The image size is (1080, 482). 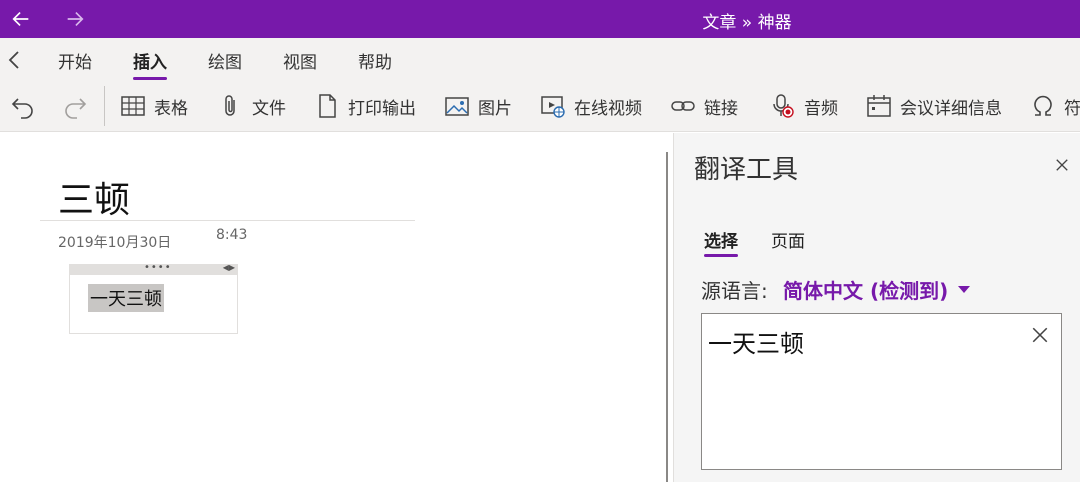 What do you see at coordinates (22, 108) in the screenshot?
I see `undo-icon` at bounding box center [22, 108].